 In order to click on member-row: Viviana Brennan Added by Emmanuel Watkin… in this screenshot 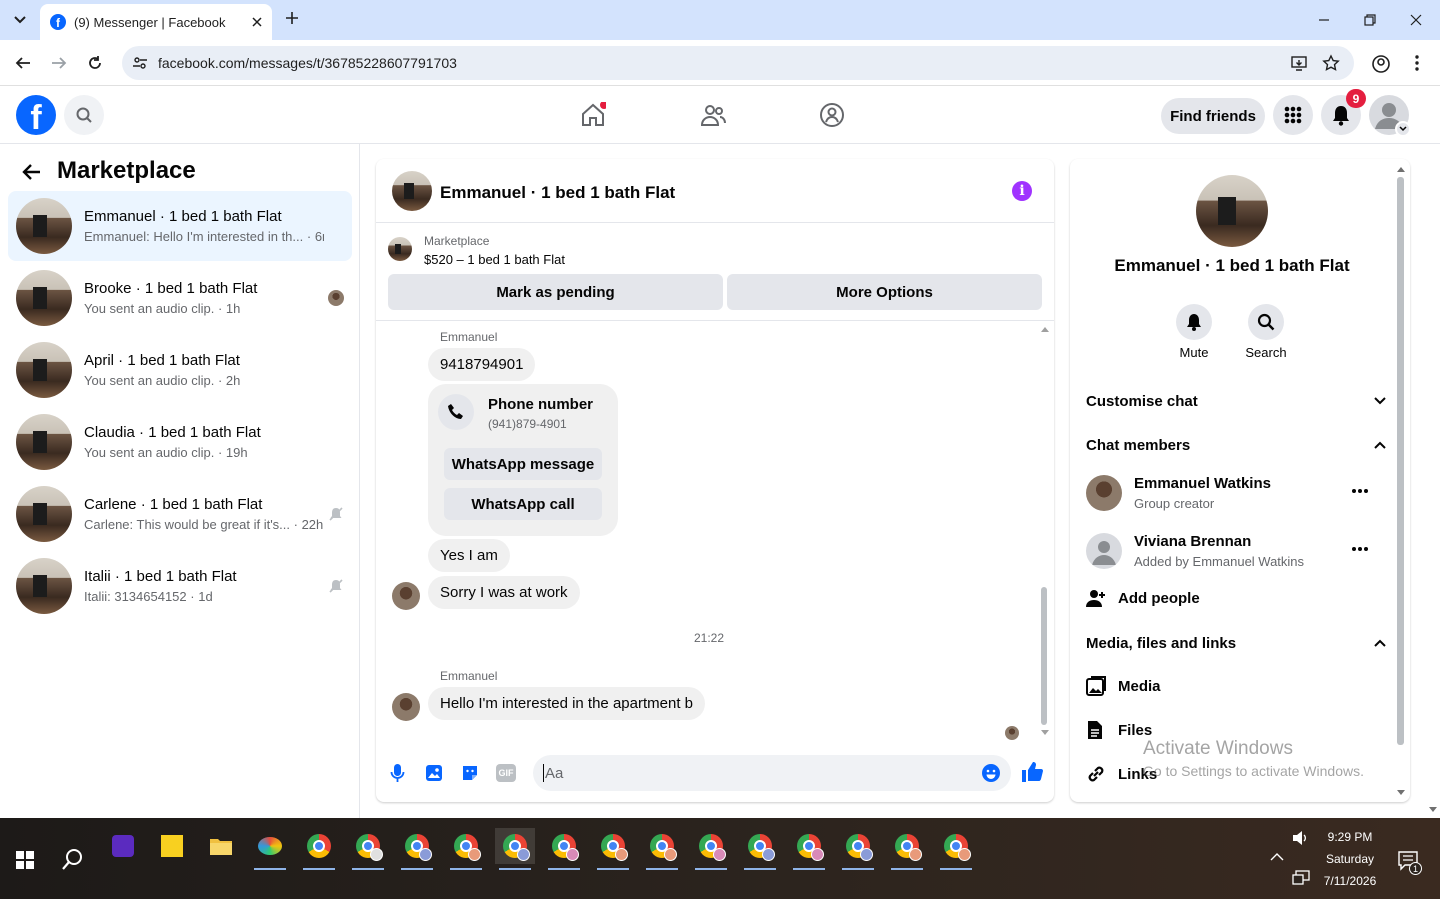, I will do `click(1236, 553)`.